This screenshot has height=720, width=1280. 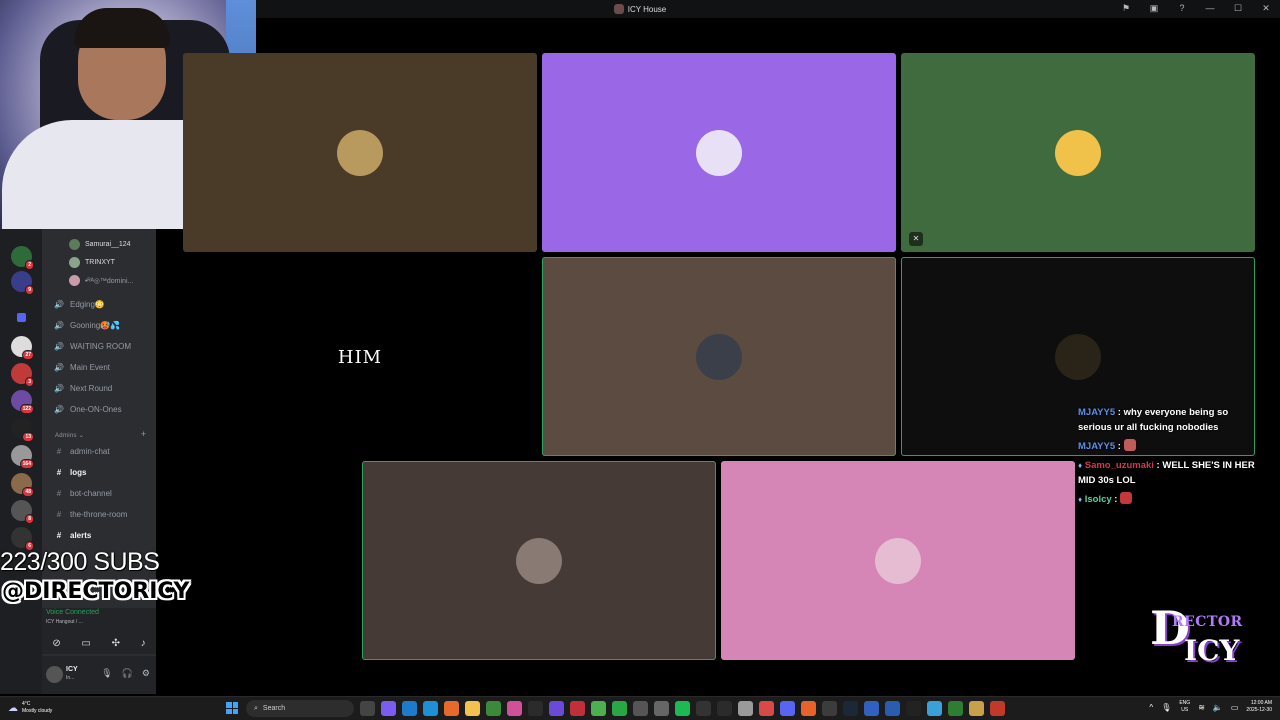 What do you see at coordinates (367, 708) in the screenshot?
I see `task-view-icon` at bounding box center [367, 708].